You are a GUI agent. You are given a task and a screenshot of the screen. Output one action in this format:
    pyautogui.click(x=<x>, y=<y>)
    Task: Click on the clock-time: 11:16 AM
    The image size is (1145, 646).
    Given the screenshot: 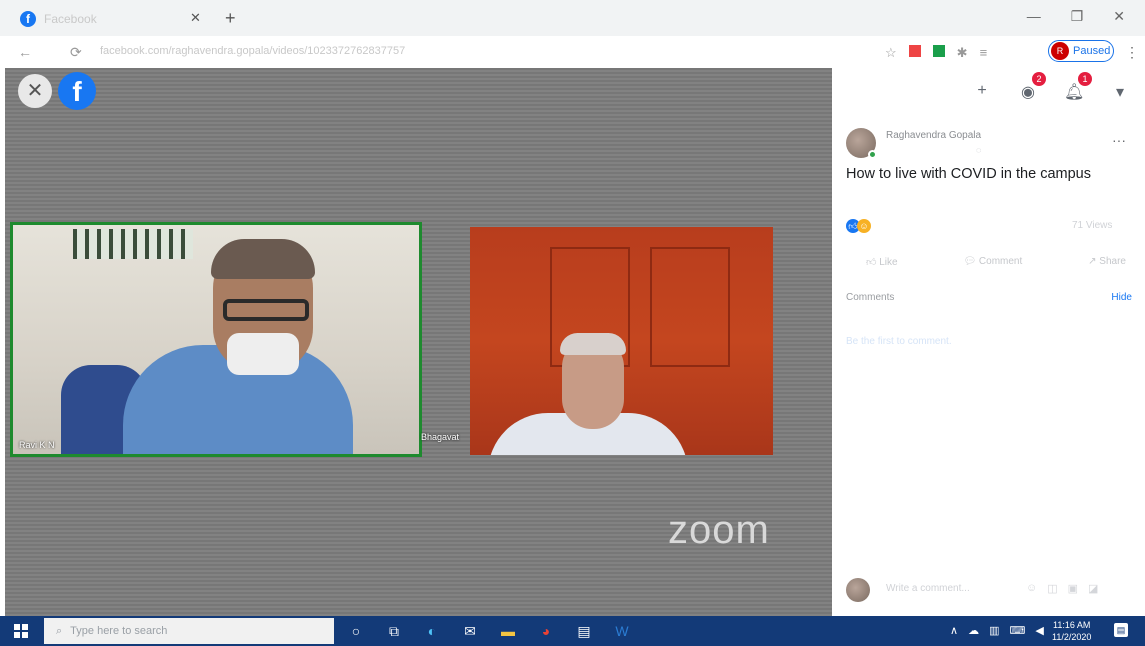 What is the action you would take?
    pyautogui.click(x=1072, y=625)
    